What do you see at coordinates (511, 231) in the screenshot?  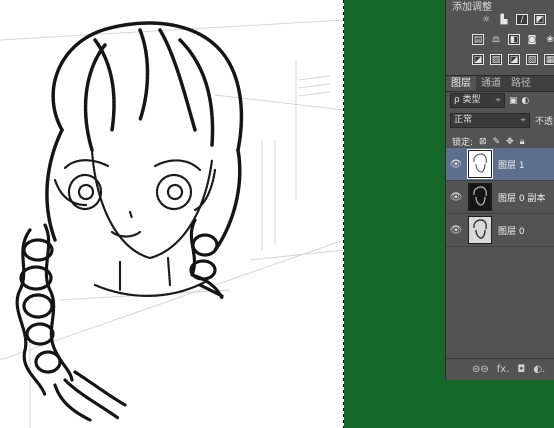 I see `layer-name: 图层 0` at bounding box center [511, 231].